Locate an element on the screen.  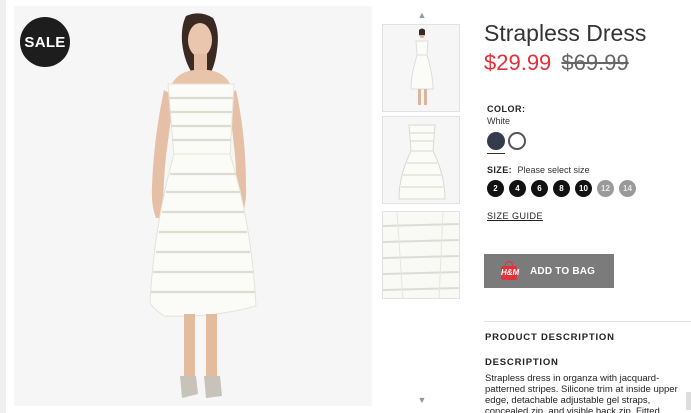
thumbnail-strip: ▲ ▼ is located at coordinates (422, 206).